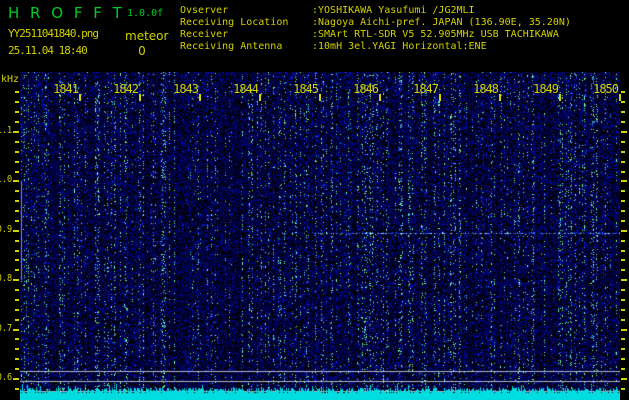 The width and height of the screenshot is (629, 400). What do you see at coordinates (234, 22) in the screenshot?
I see `info-label: Receiving Location` at bounding box center [234, 22].